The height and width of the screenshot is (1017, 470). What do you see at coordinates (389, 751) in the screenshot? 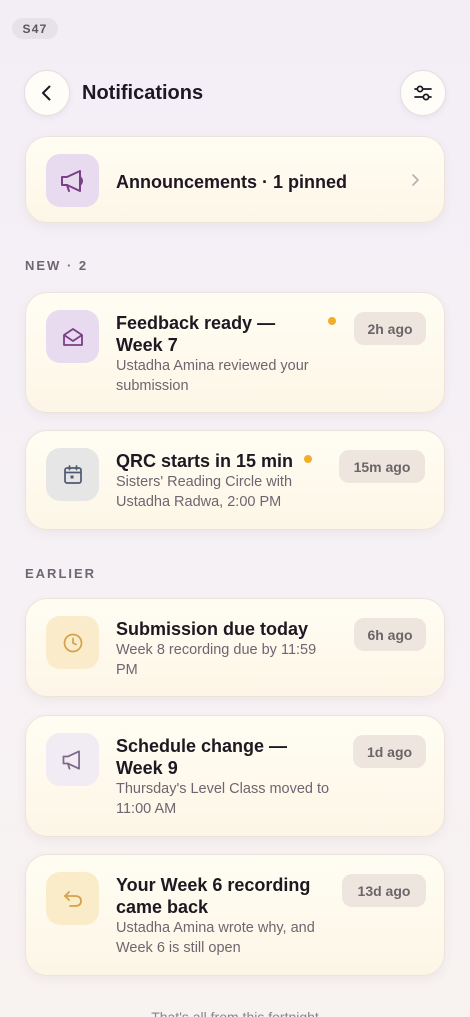
I see `time-badge: 1d ago` at bounding box center [389, 751].